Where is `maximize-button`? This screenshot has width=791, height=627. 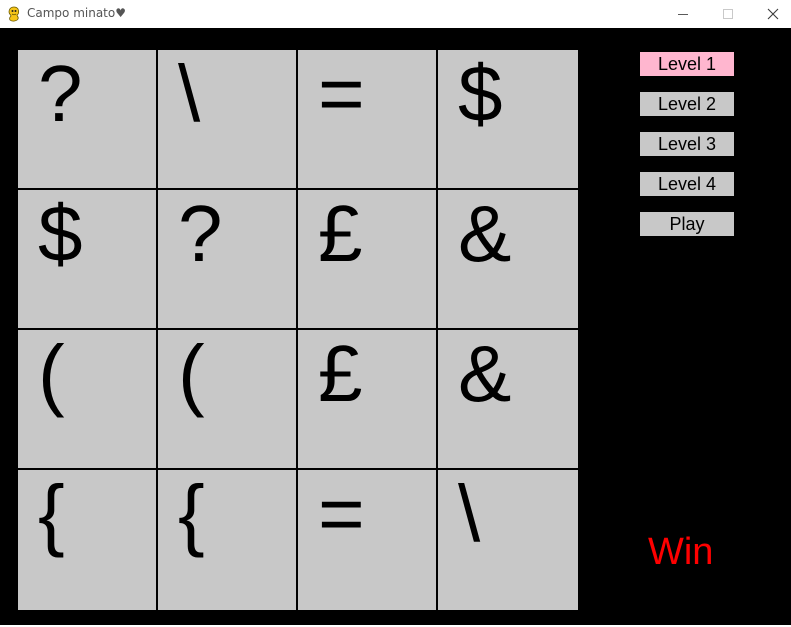 maximize-button is located at coordinates (727, 14).